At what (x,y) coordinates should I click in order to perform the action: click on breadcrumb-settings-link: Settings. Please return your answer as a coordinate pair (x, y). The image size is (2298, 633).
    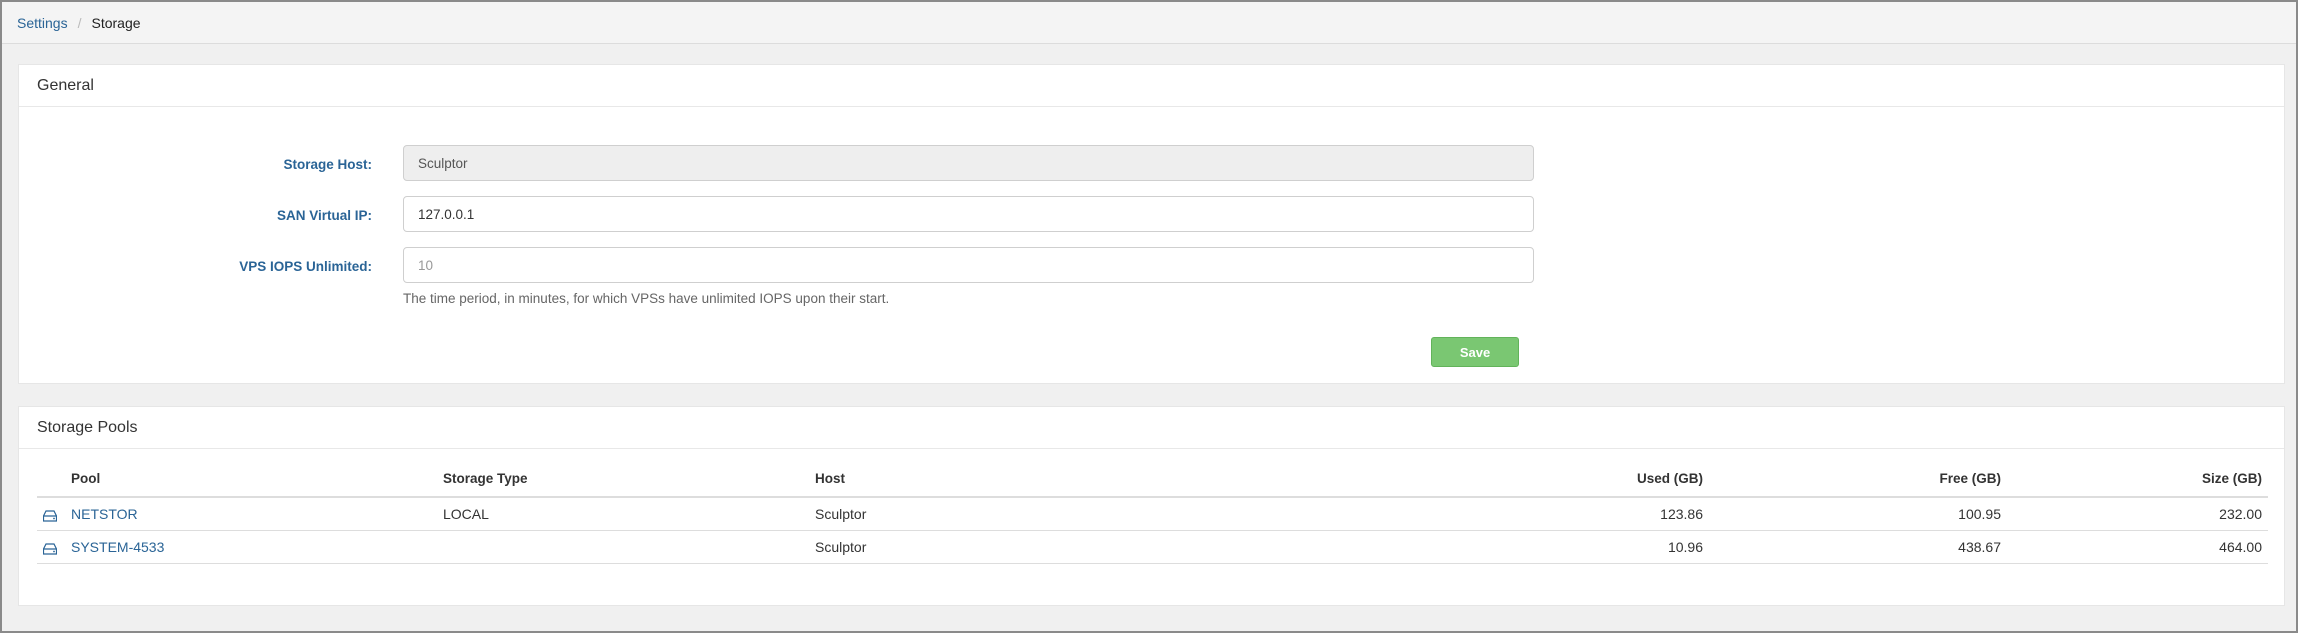
    Looking at the image, I should click on (42, 23).